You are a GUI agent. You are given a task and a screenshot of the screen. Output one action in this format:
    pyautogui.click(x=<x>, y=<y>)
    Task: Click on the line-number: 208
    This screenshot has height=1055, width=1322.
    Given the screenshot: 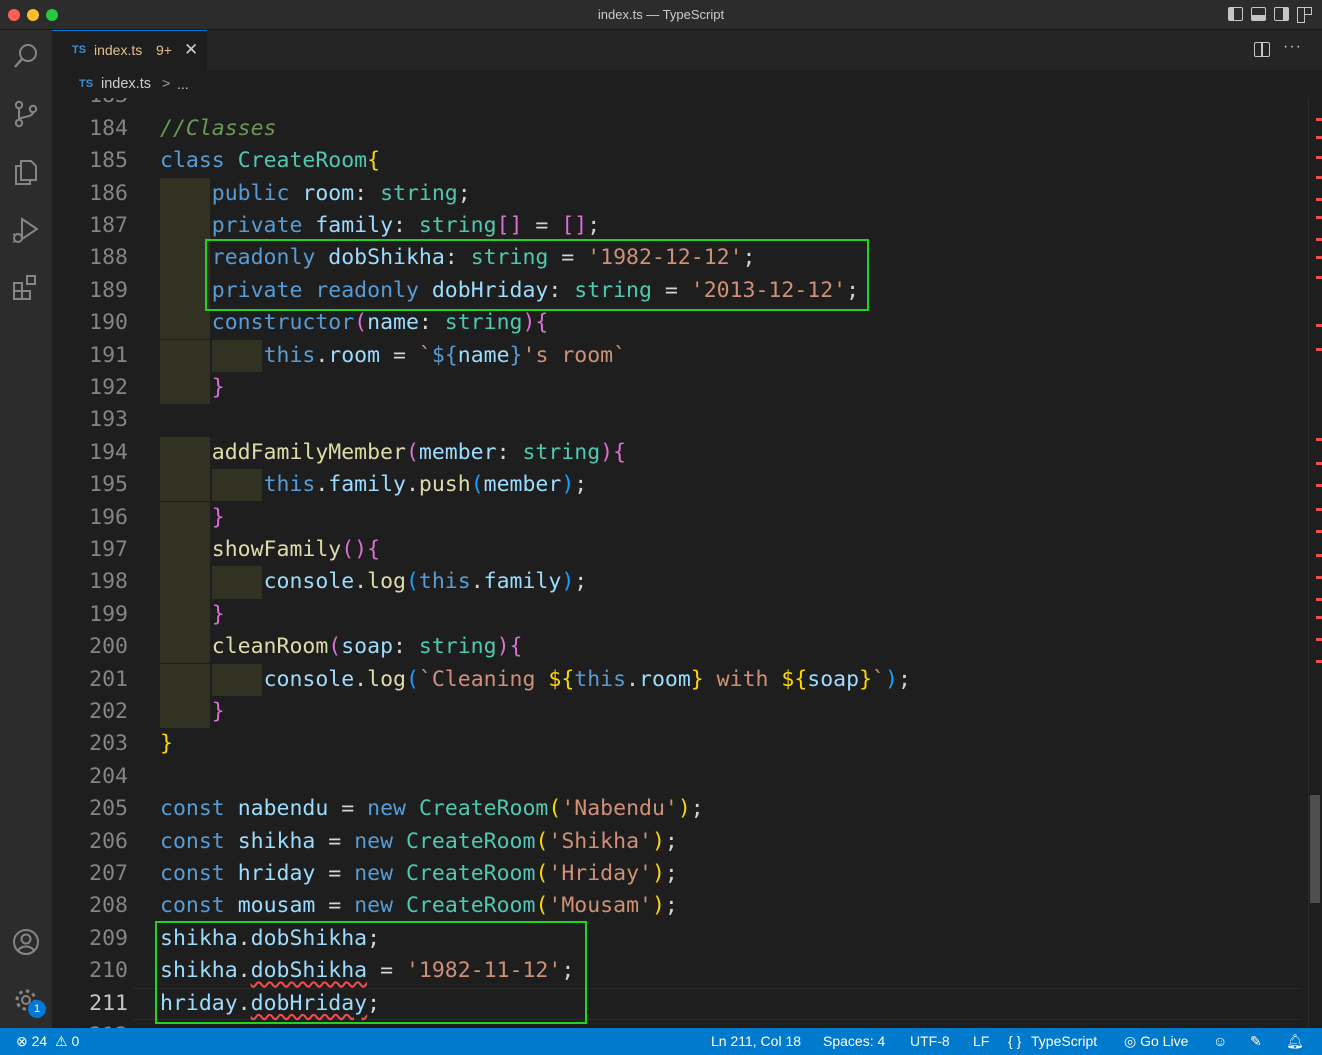 What is the action you would take?
    pyautogui.click(x=108, y=906)
    